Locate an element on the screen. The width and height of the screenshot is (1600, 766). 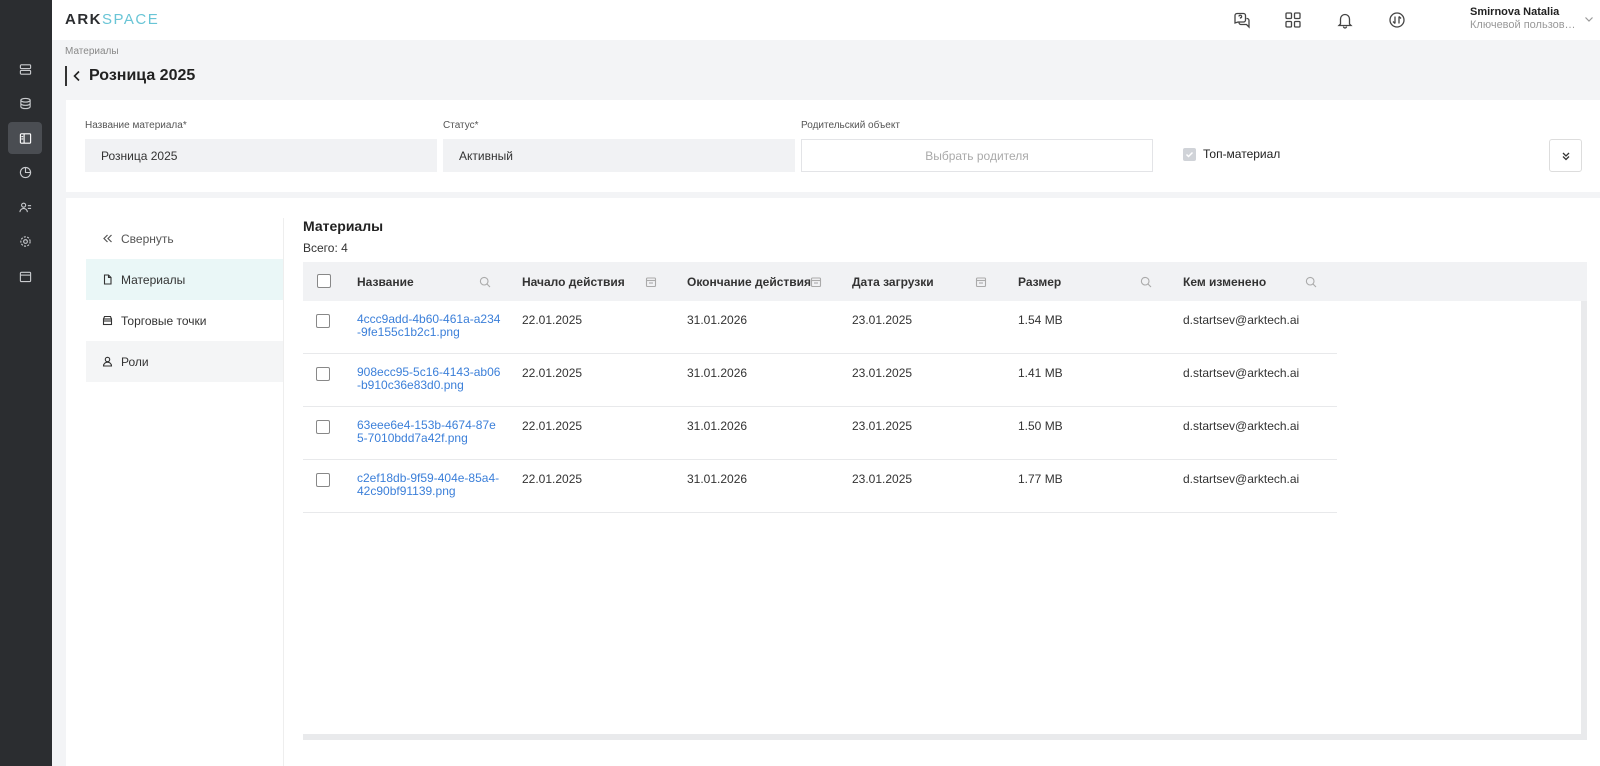
users-icon is located at coordinates (24, 207).